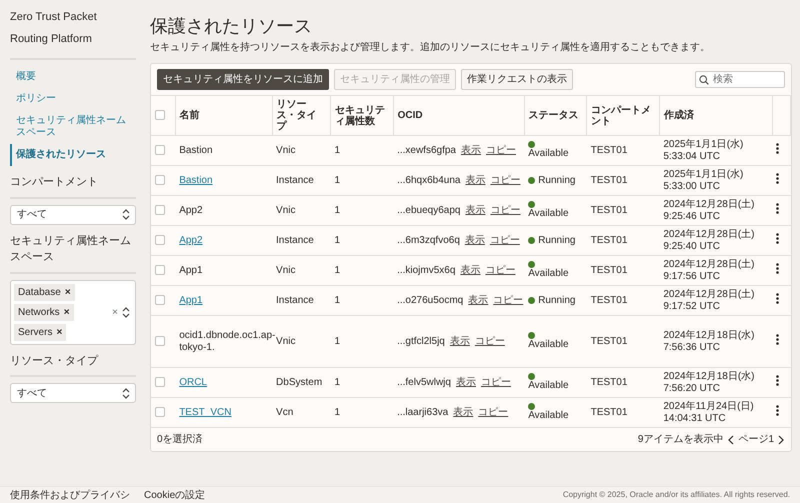 This screenshot has width=800, height=503. I want to click on resource-link: TEST_VCN, so click(205, 412).